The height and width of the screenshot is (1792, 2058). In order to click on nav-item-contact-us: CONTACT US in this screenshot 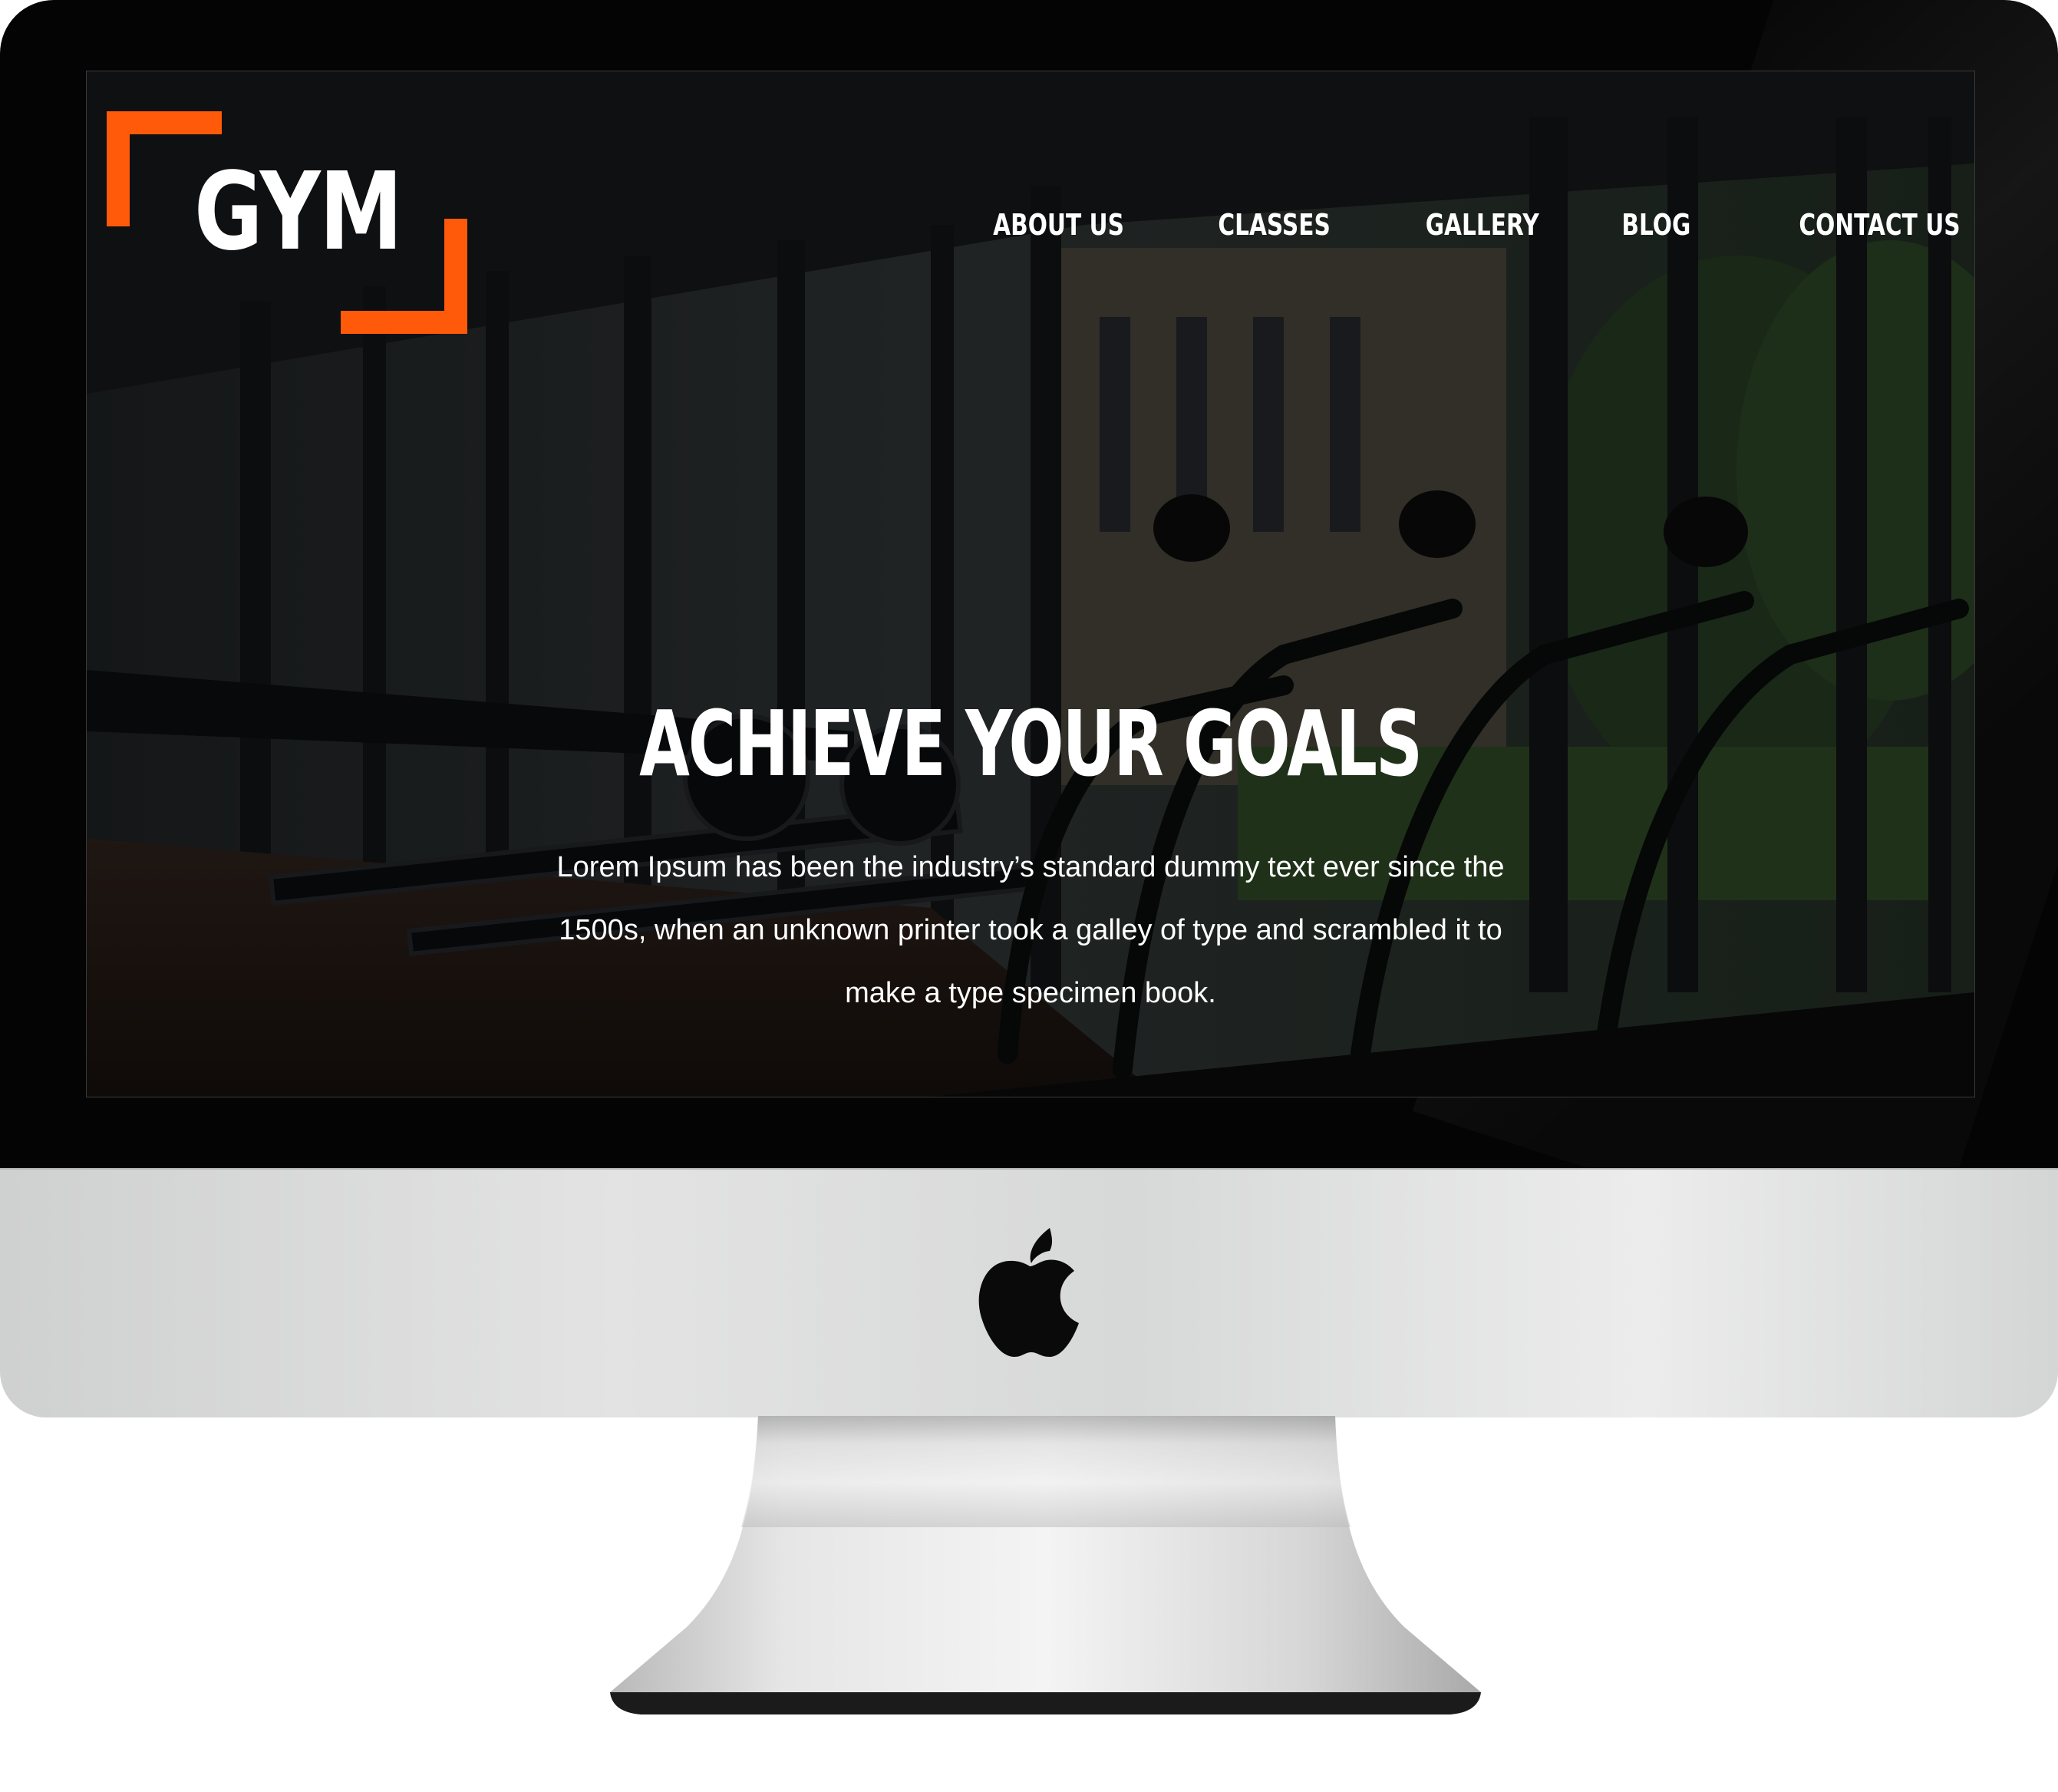, I will do `click(1880, 225)`.